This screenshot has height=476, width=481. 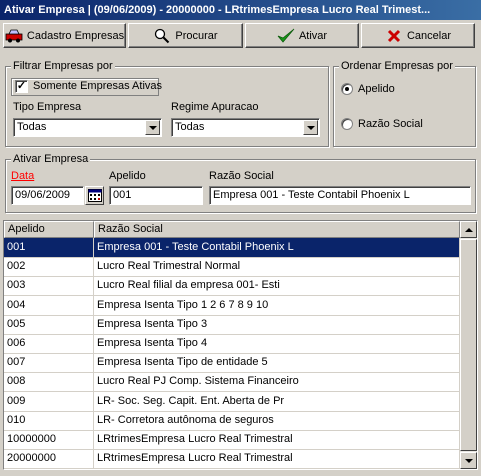 I want to click on razao-social-label: Razão Social, so click(x=241, y=176).